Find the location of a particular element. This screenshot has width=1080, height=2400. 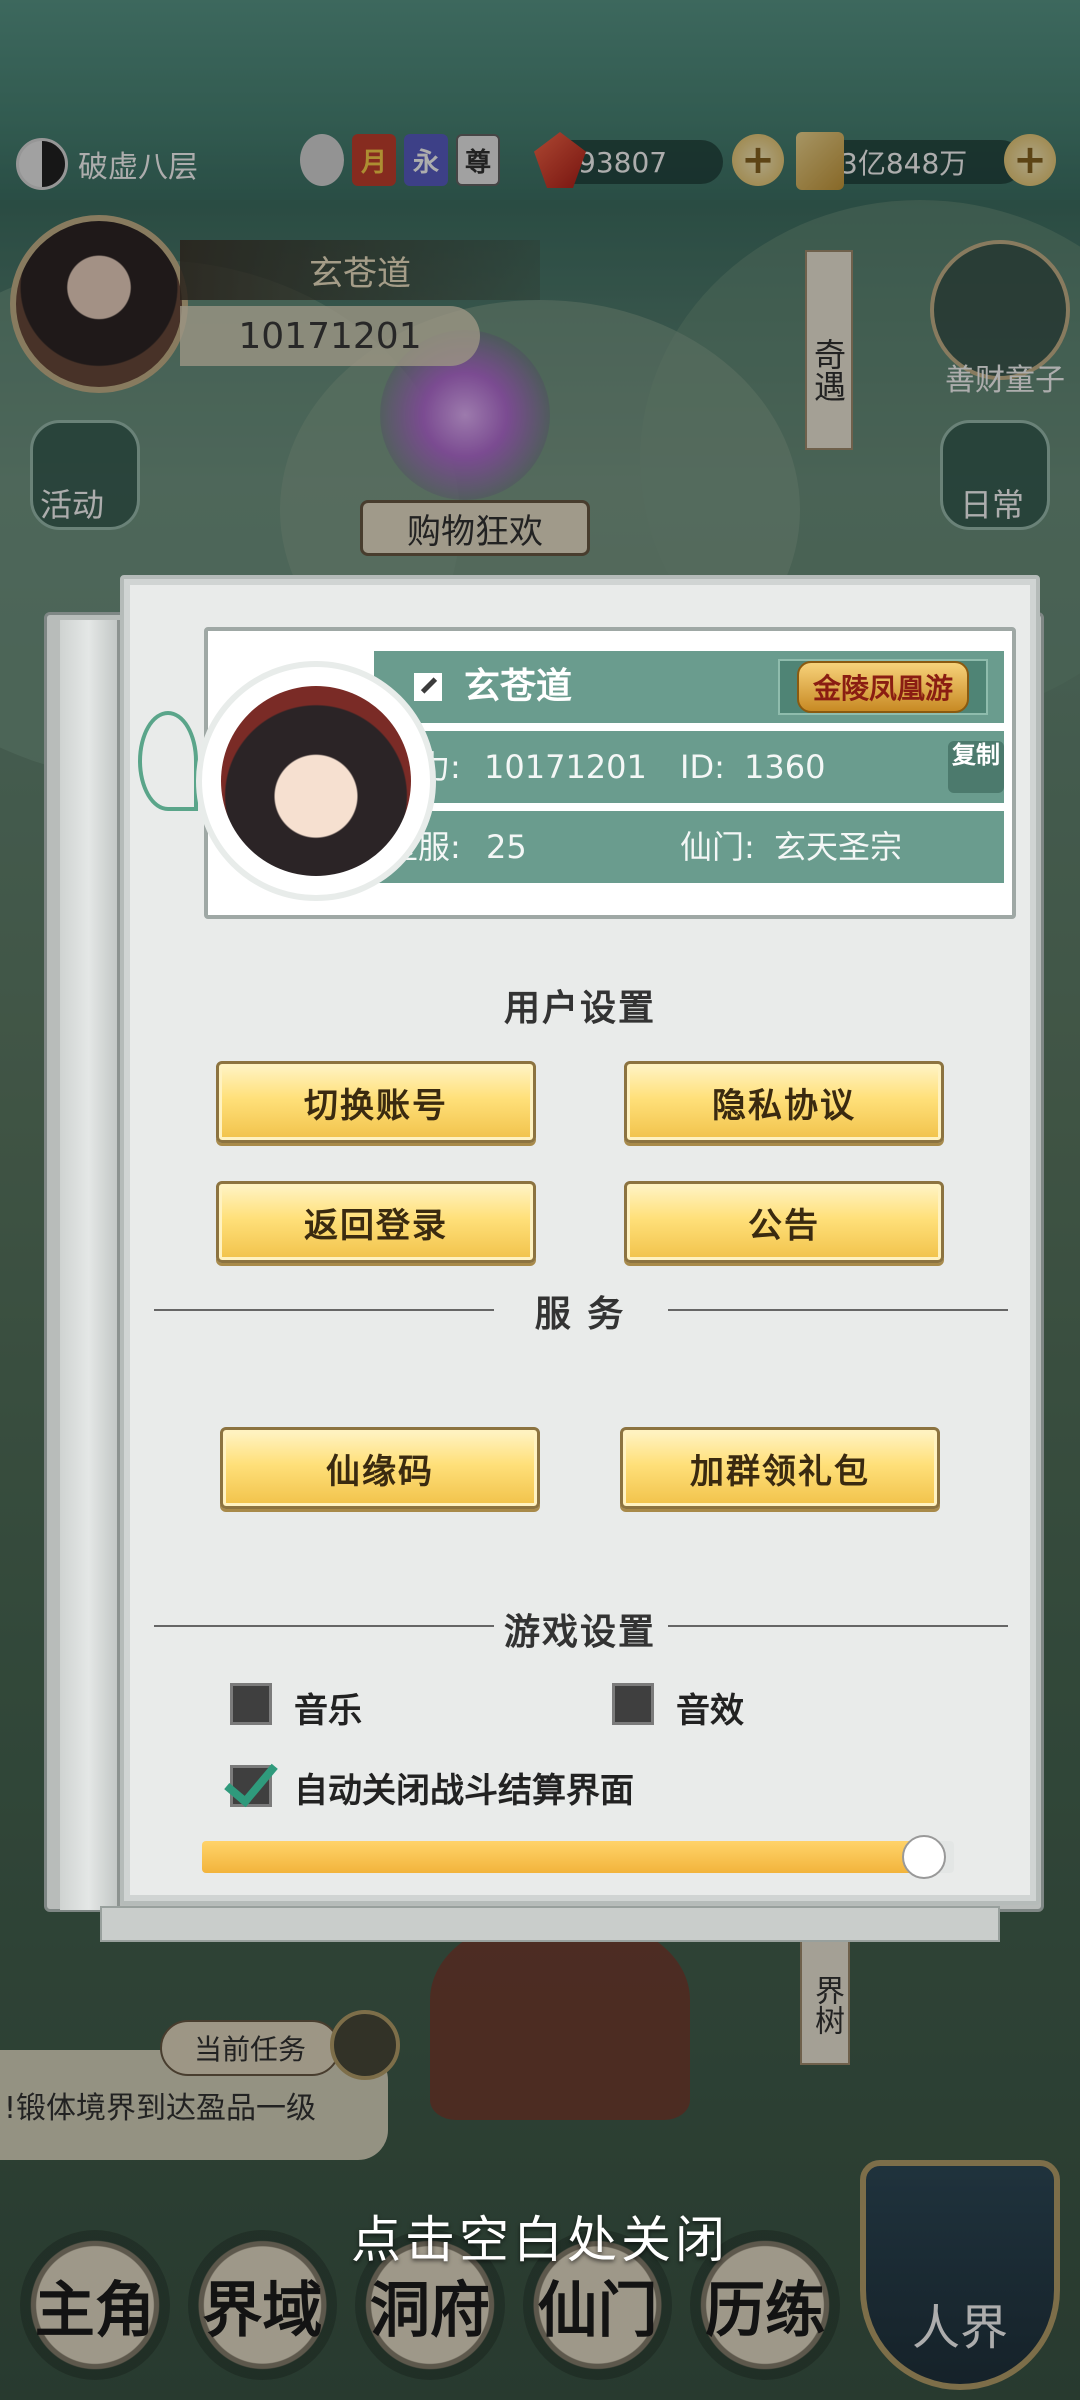

profile-power-row: 战力: 10171201 ID: 1360 复制 is located at coordinates (689, 767).